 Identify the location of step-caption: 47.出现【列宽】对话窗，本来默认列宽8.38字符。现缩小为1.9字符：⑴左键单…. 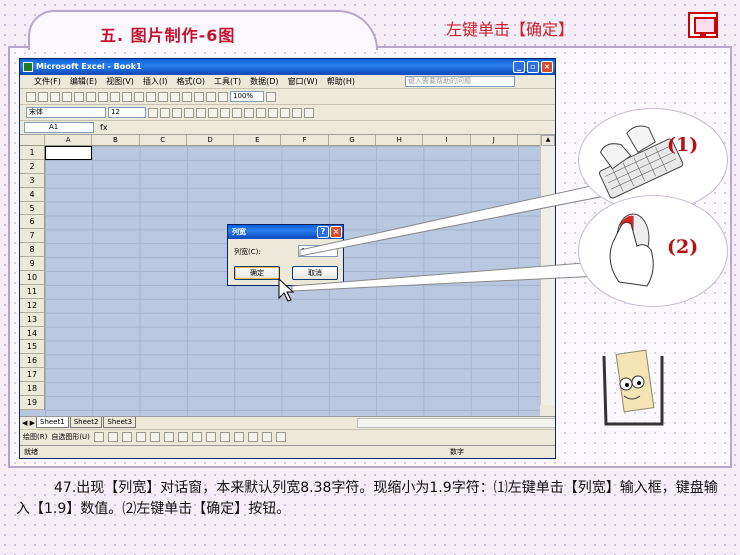
(367, 498).